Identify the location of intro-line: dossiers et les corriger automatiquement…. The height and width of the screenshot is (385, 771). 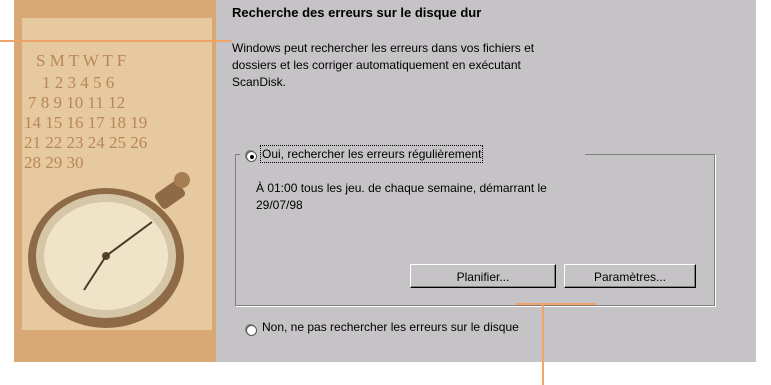
(376, 65).